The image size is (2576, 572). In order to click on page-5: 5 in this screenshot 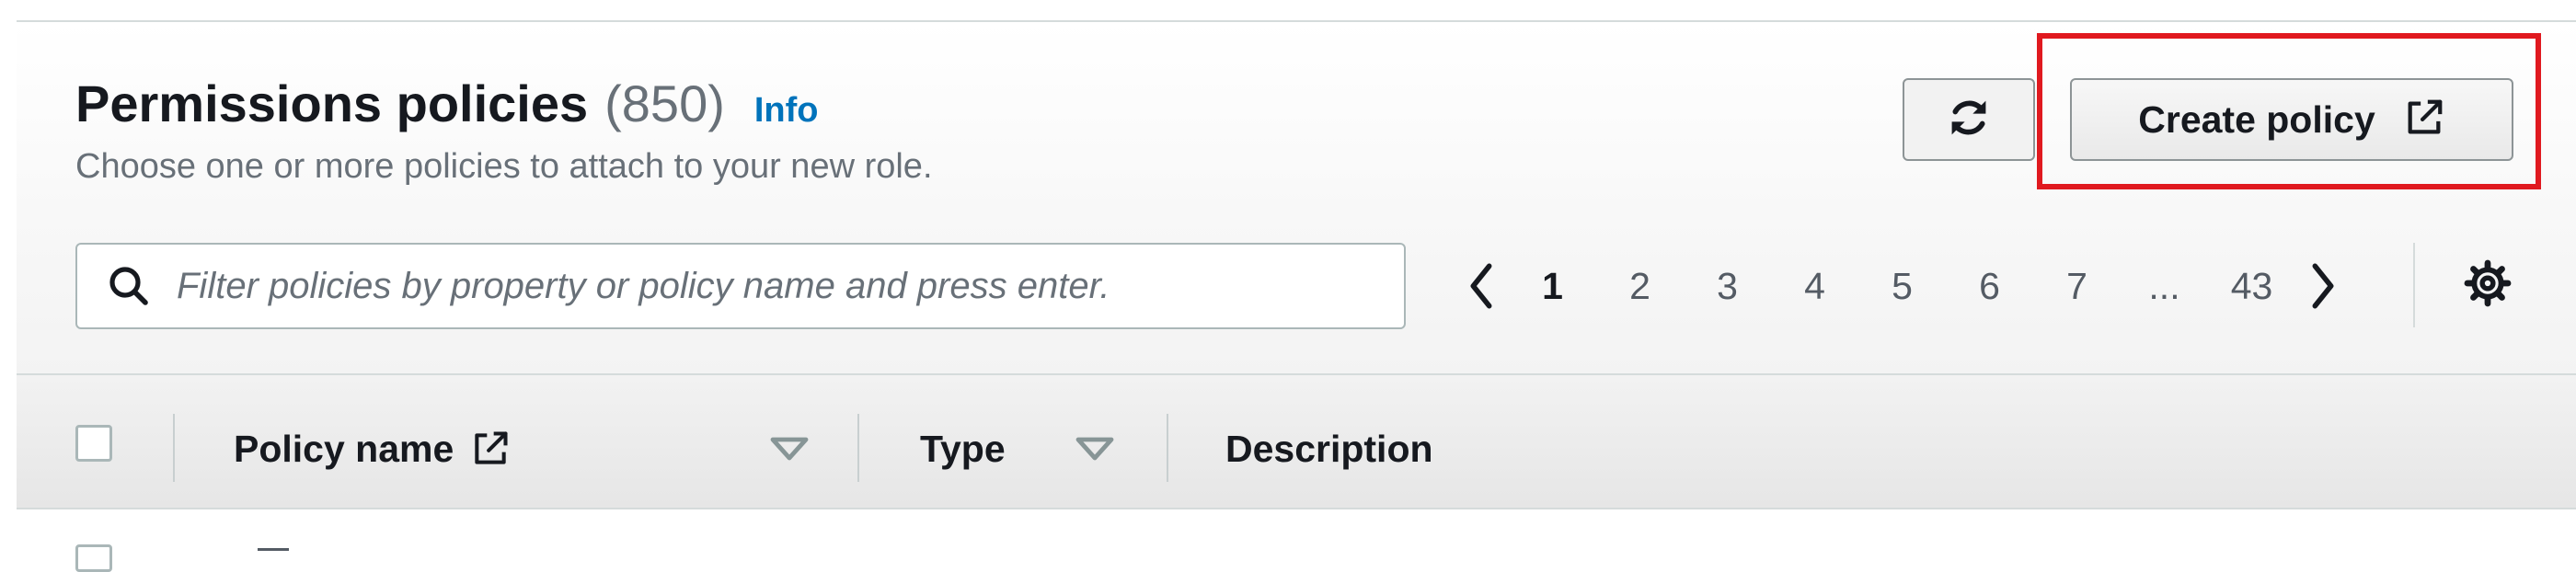, I will do `click(1902, 286)`.